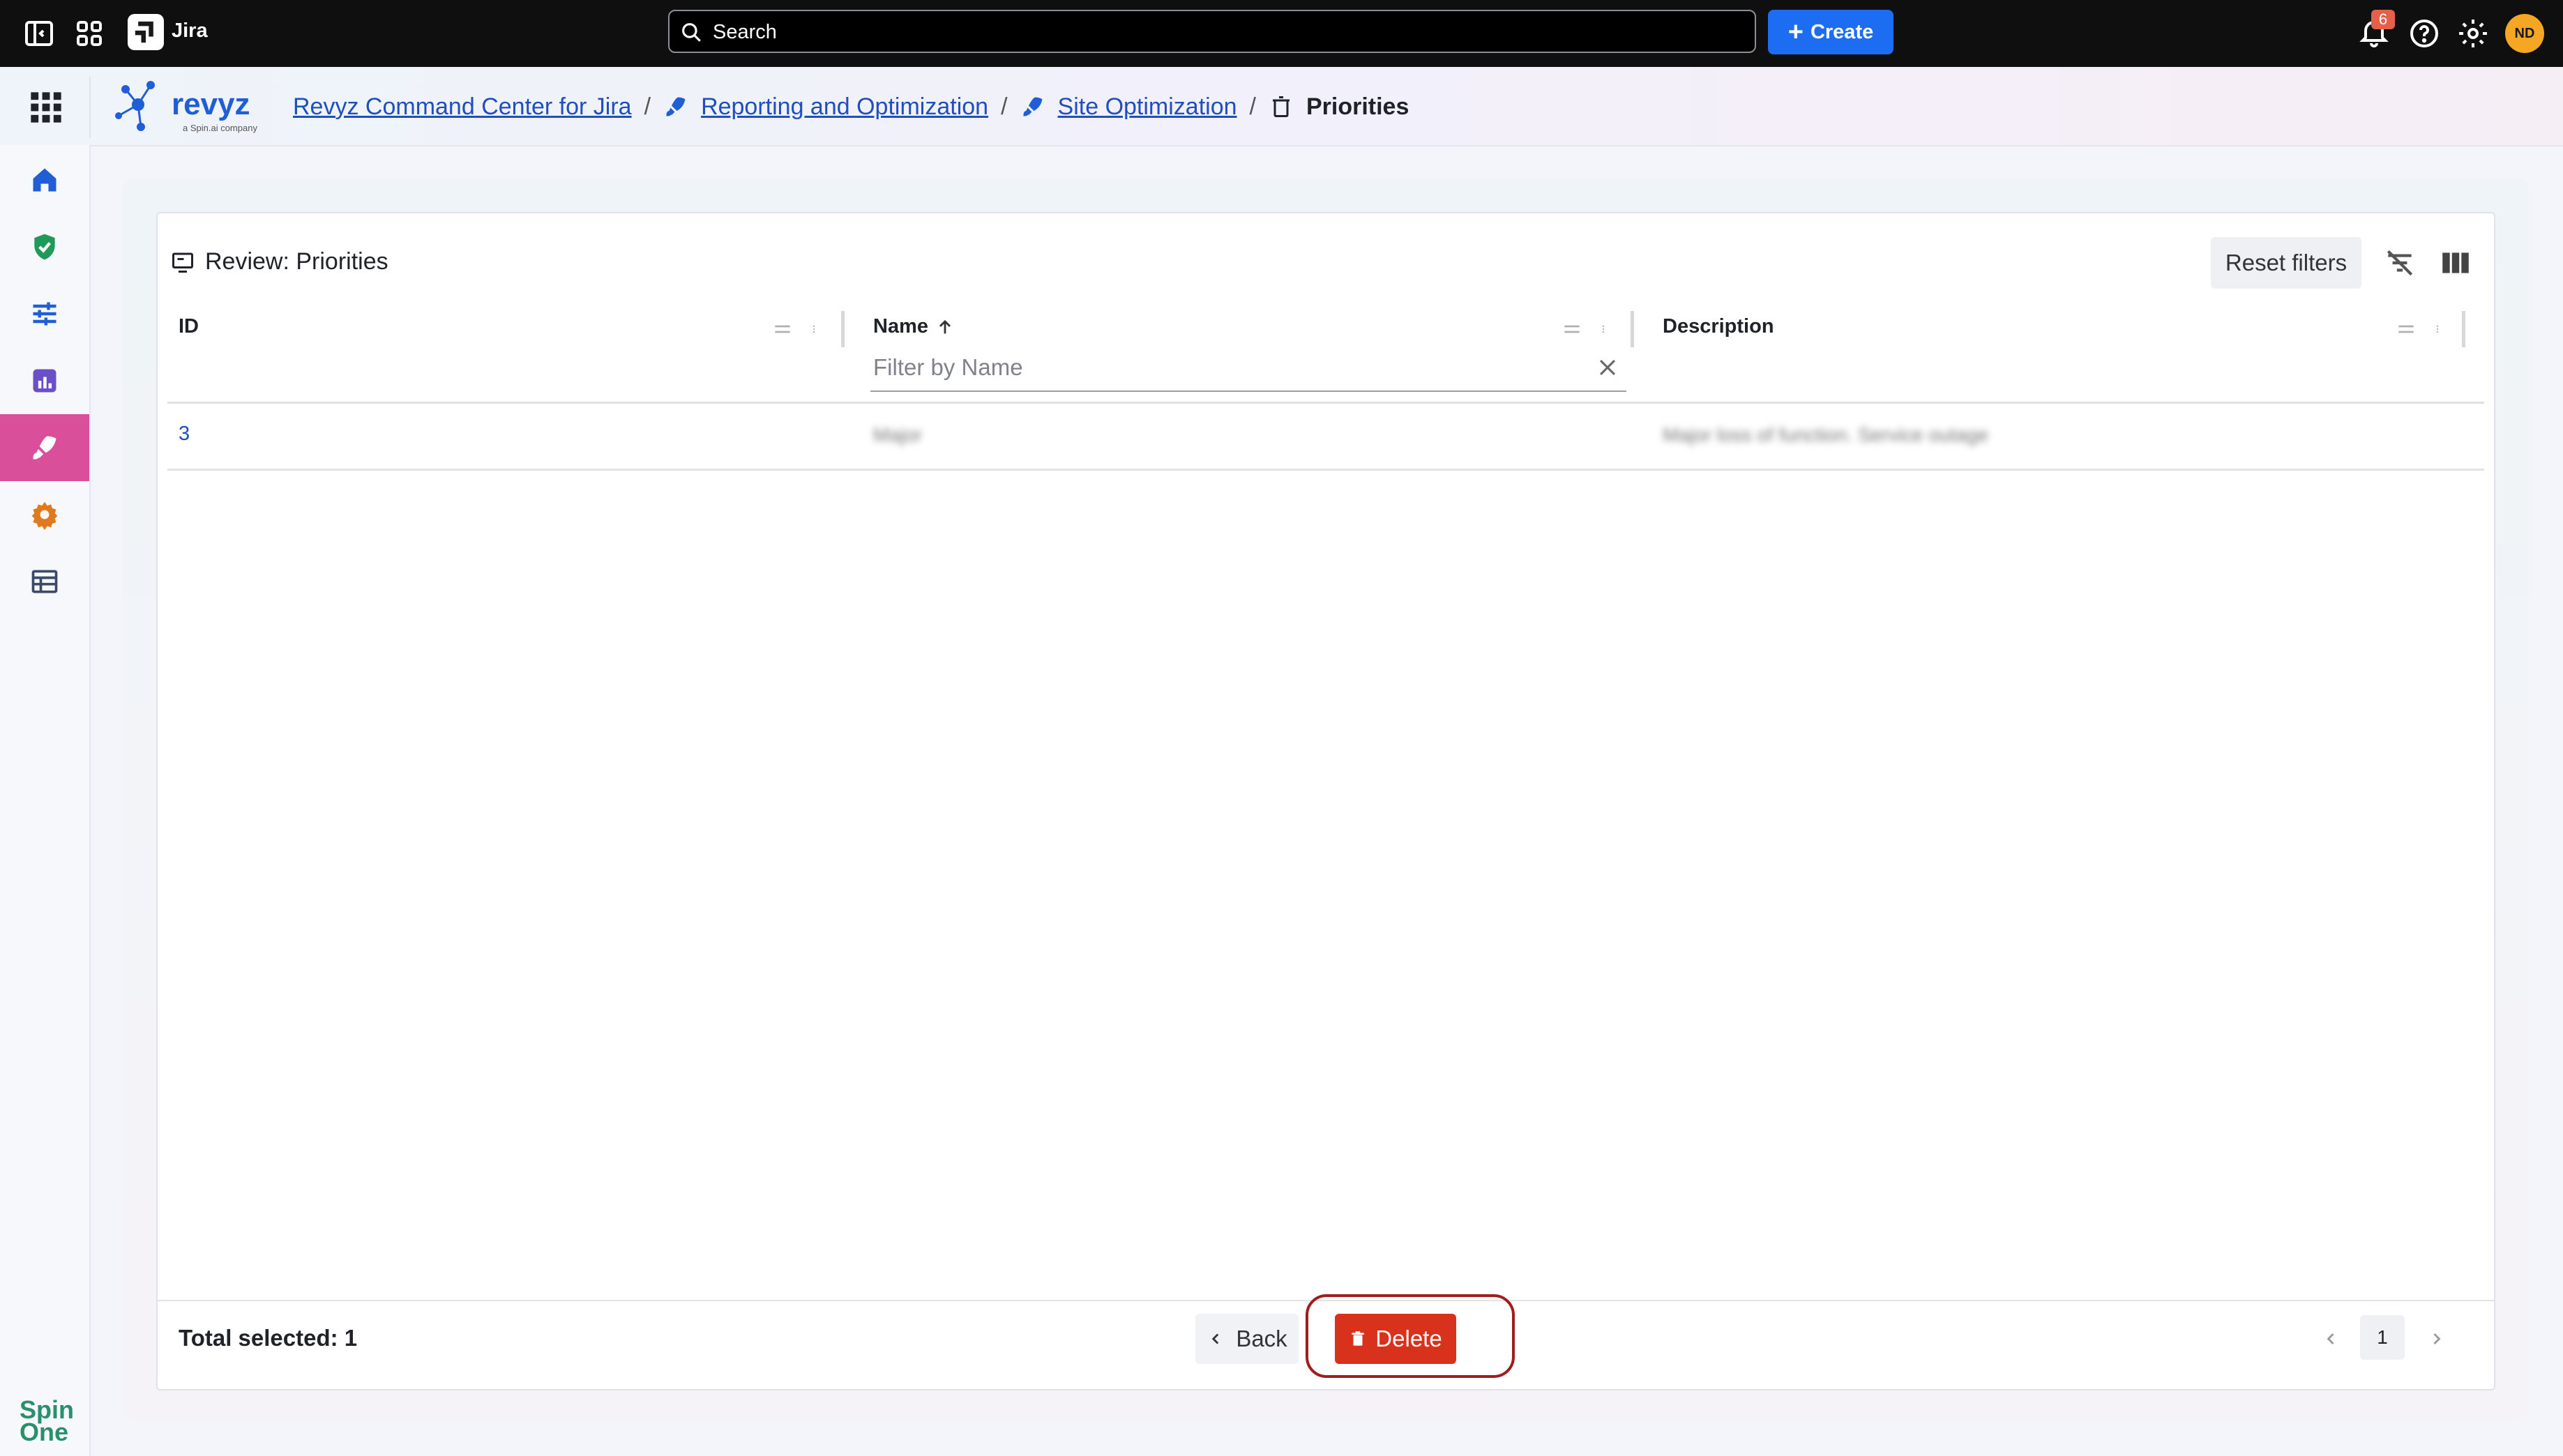 This screenshot has height=1456, width=2563. I want to click on reset-filters-button: Reset filters, so click(2286, 263).